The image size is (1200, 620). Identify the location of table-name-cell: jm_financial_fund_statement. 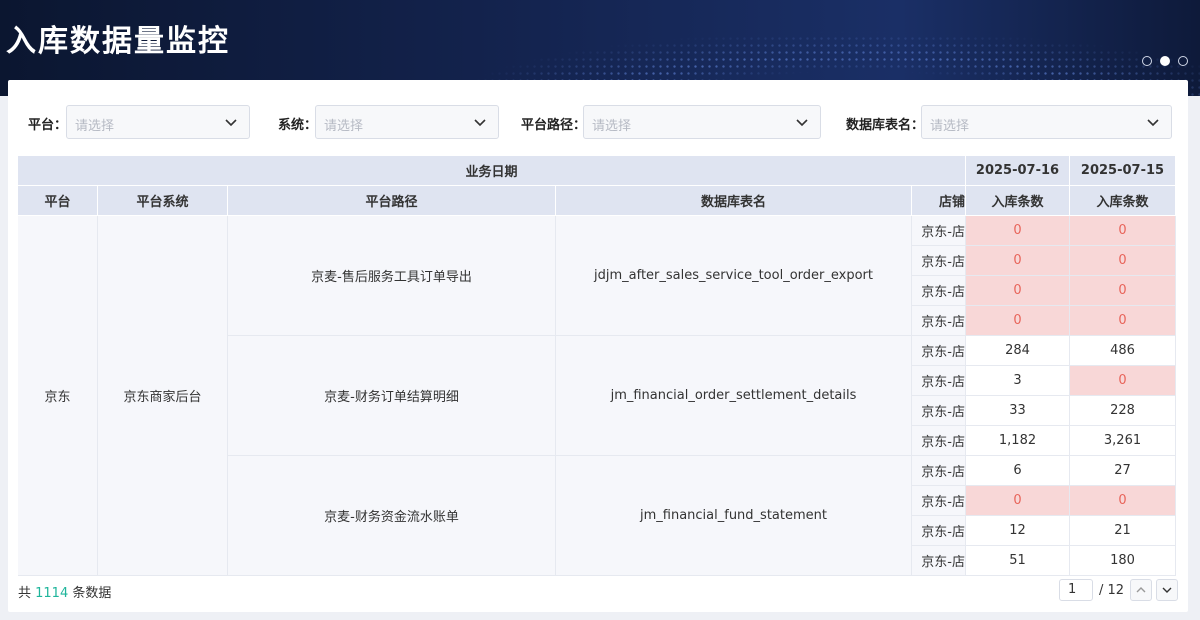
(734, 516).